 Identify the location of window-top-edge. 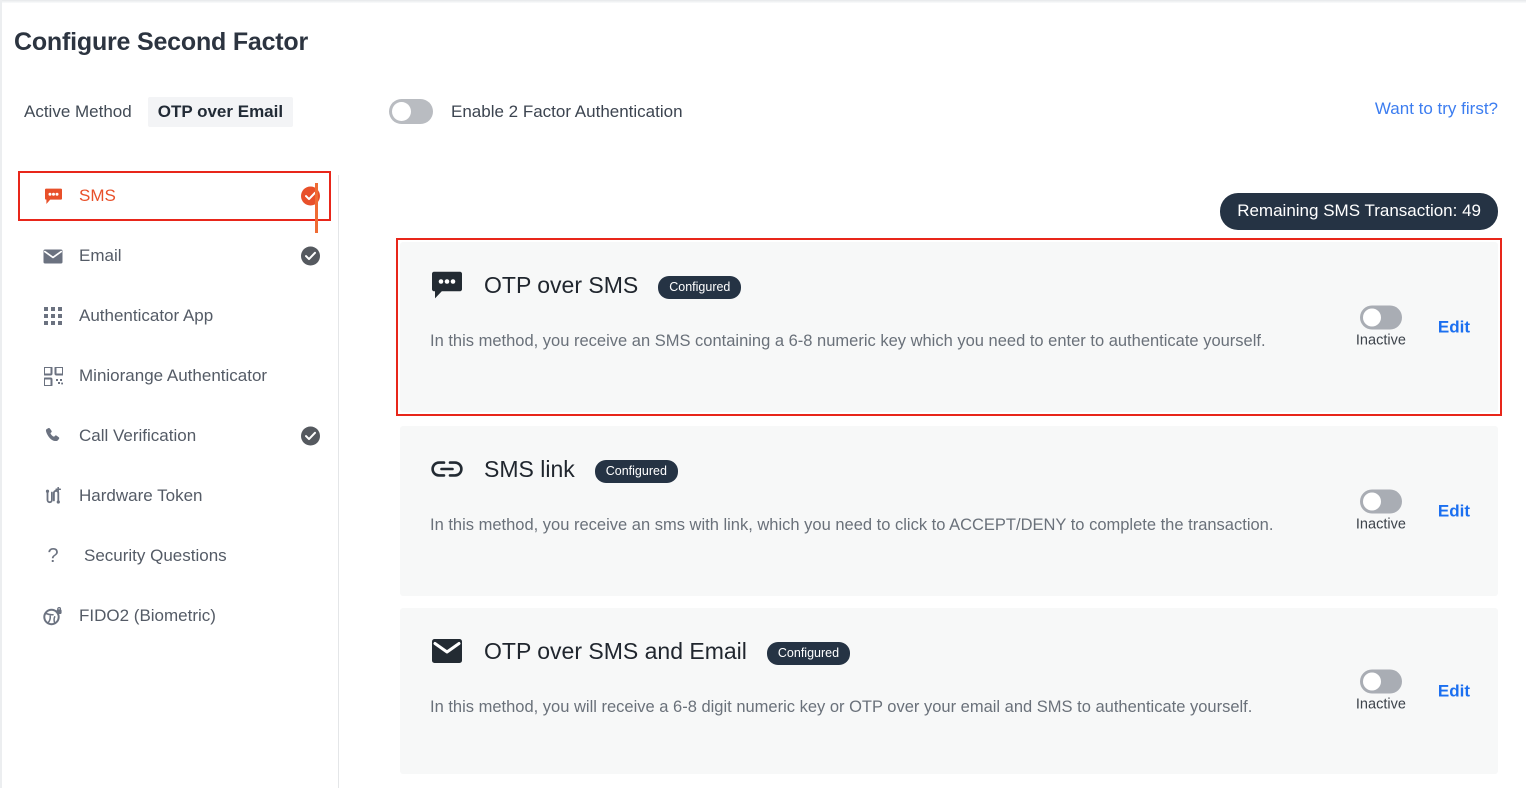
(763, 1).